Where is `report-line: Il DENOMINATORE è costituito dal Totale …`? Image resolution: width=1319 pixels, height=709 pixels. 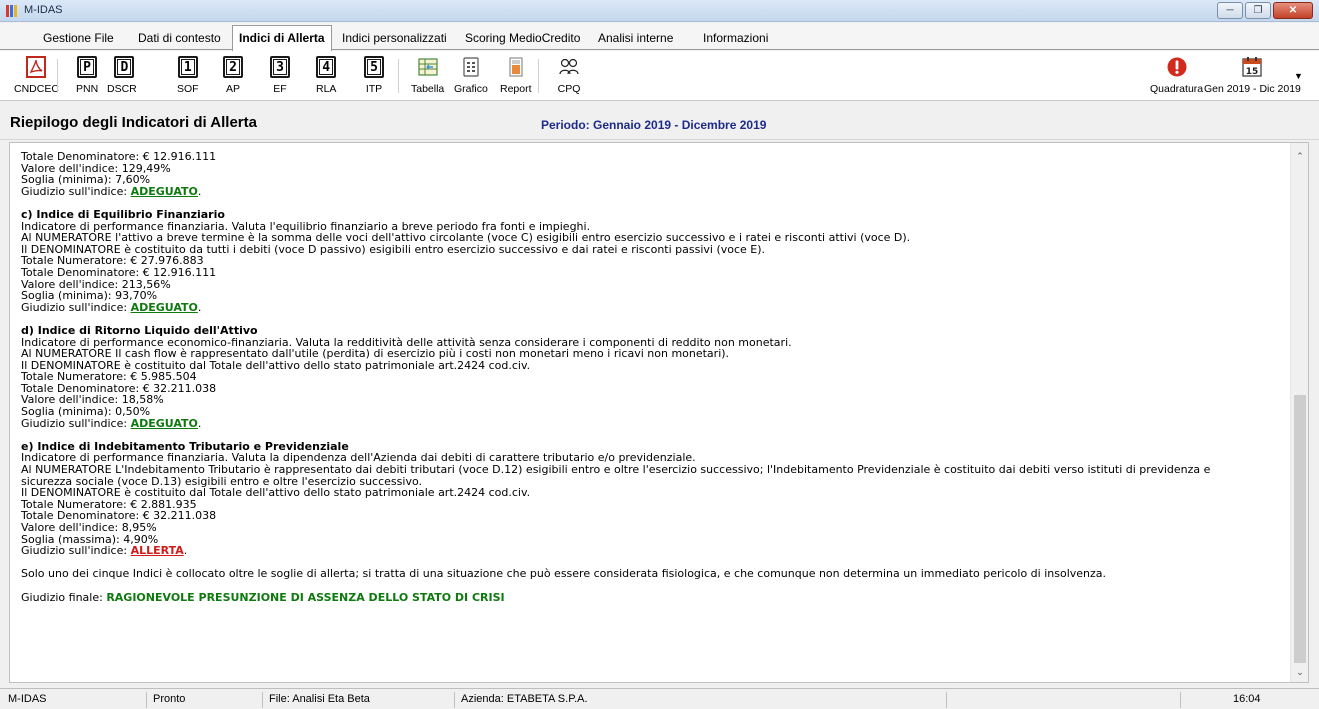 report-line: Il DENOMINATORE è costituito dal Totale … is located at coordinates (276, 493).